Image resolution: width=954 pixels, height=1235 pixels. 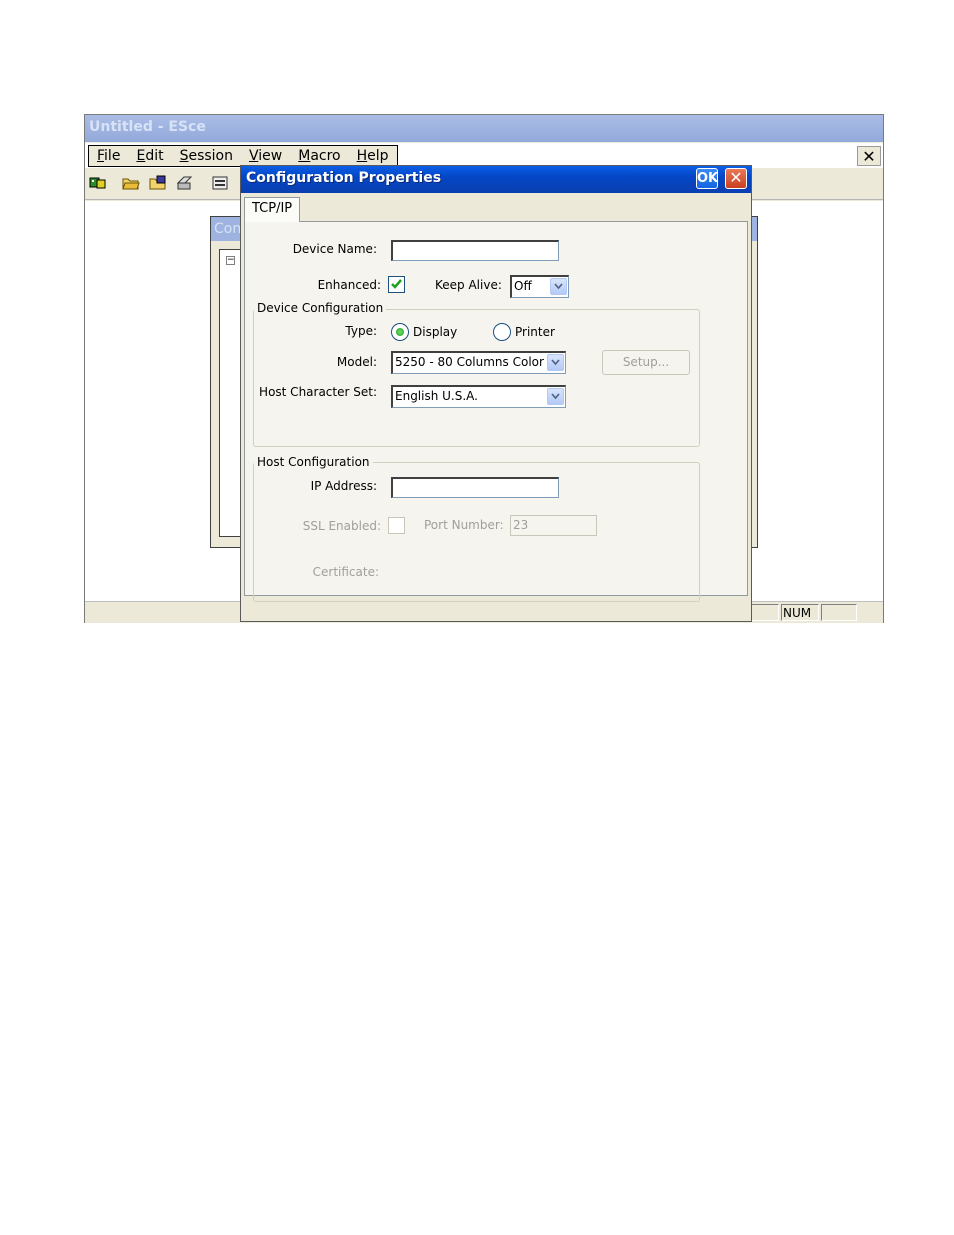 What do you see at coordinates (839, 612) in the screenshot?
I see `status-cell` at bounding box center [839, 612].